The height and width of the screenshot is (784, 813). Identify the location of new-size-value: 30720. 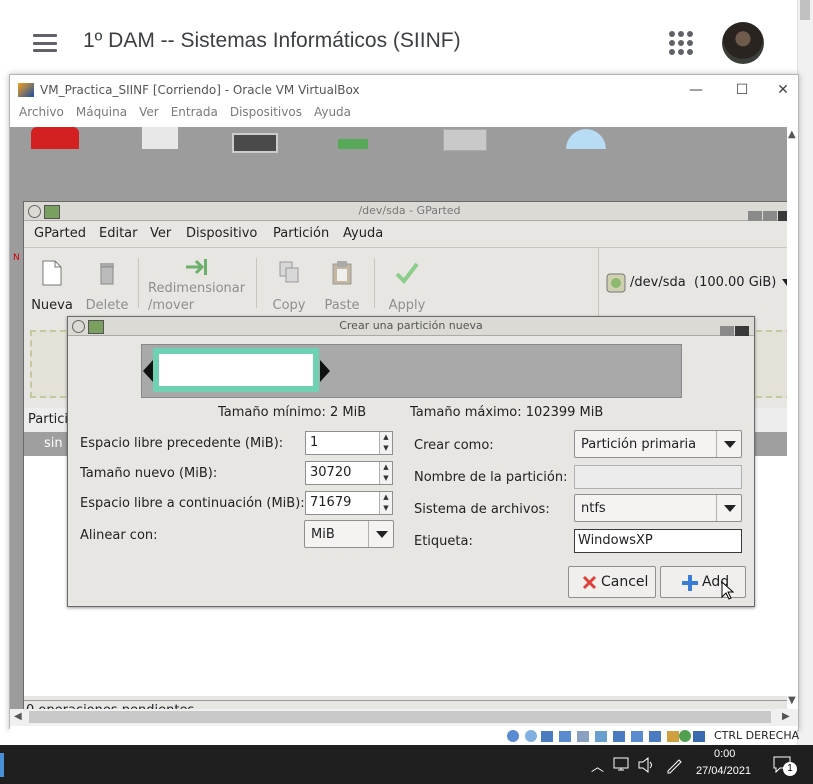
(331, 472).